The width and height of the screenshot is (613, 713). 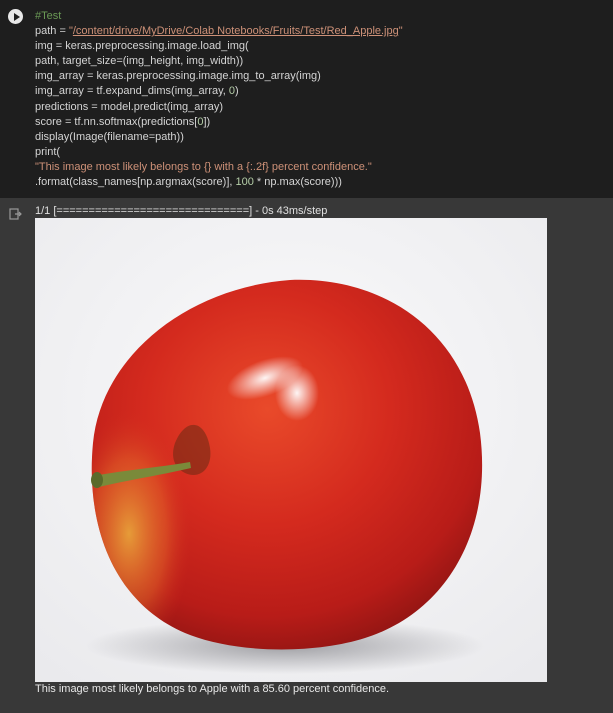 What do you see at coordinates (116, 121) in the screenshot?
I see `code-token: score = tf.nn.softmax(predictions[` at bounding box center [116, 121].